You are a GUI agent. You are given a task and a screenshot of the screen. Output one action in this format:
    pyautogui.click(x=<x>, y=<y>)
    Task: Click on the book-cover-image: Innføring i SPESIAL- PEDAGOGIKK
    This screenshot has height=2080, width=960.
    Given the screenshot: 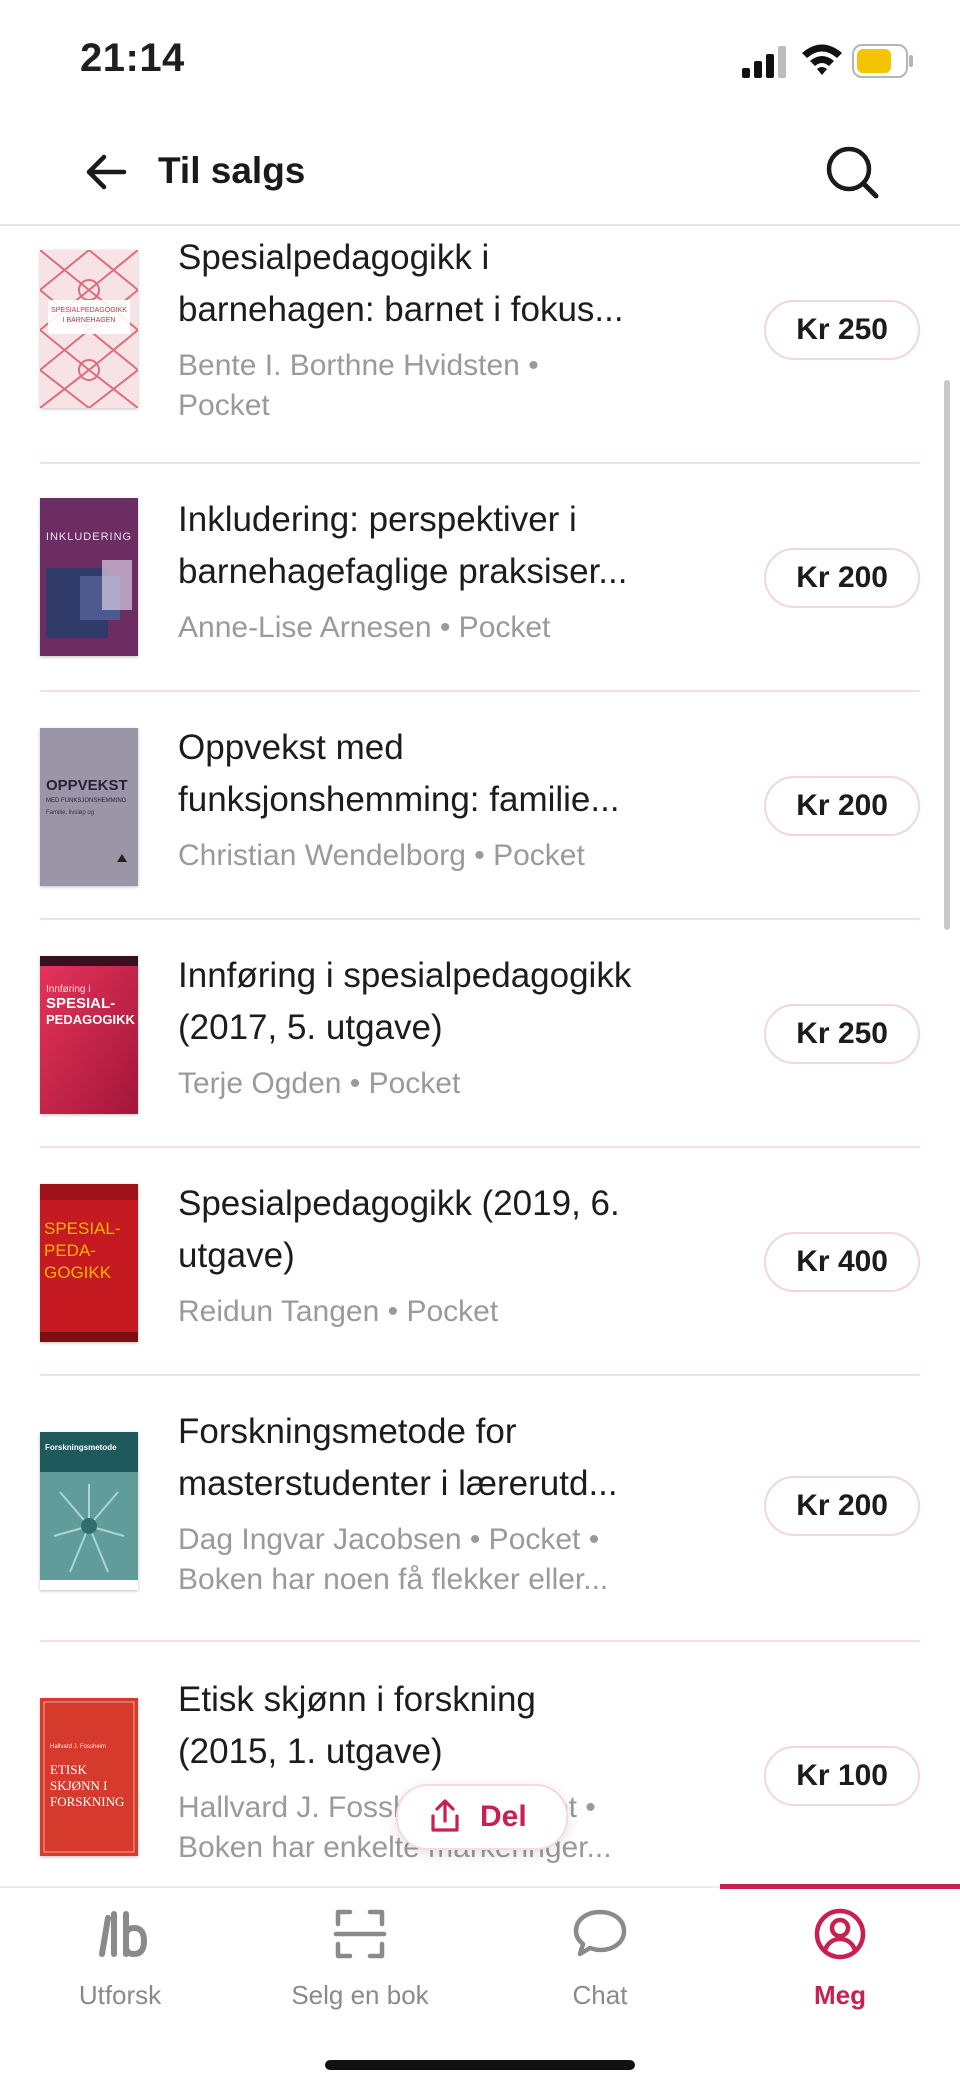 What is the action you would take?
    pyautogui.click(x=89, y=1035)
    